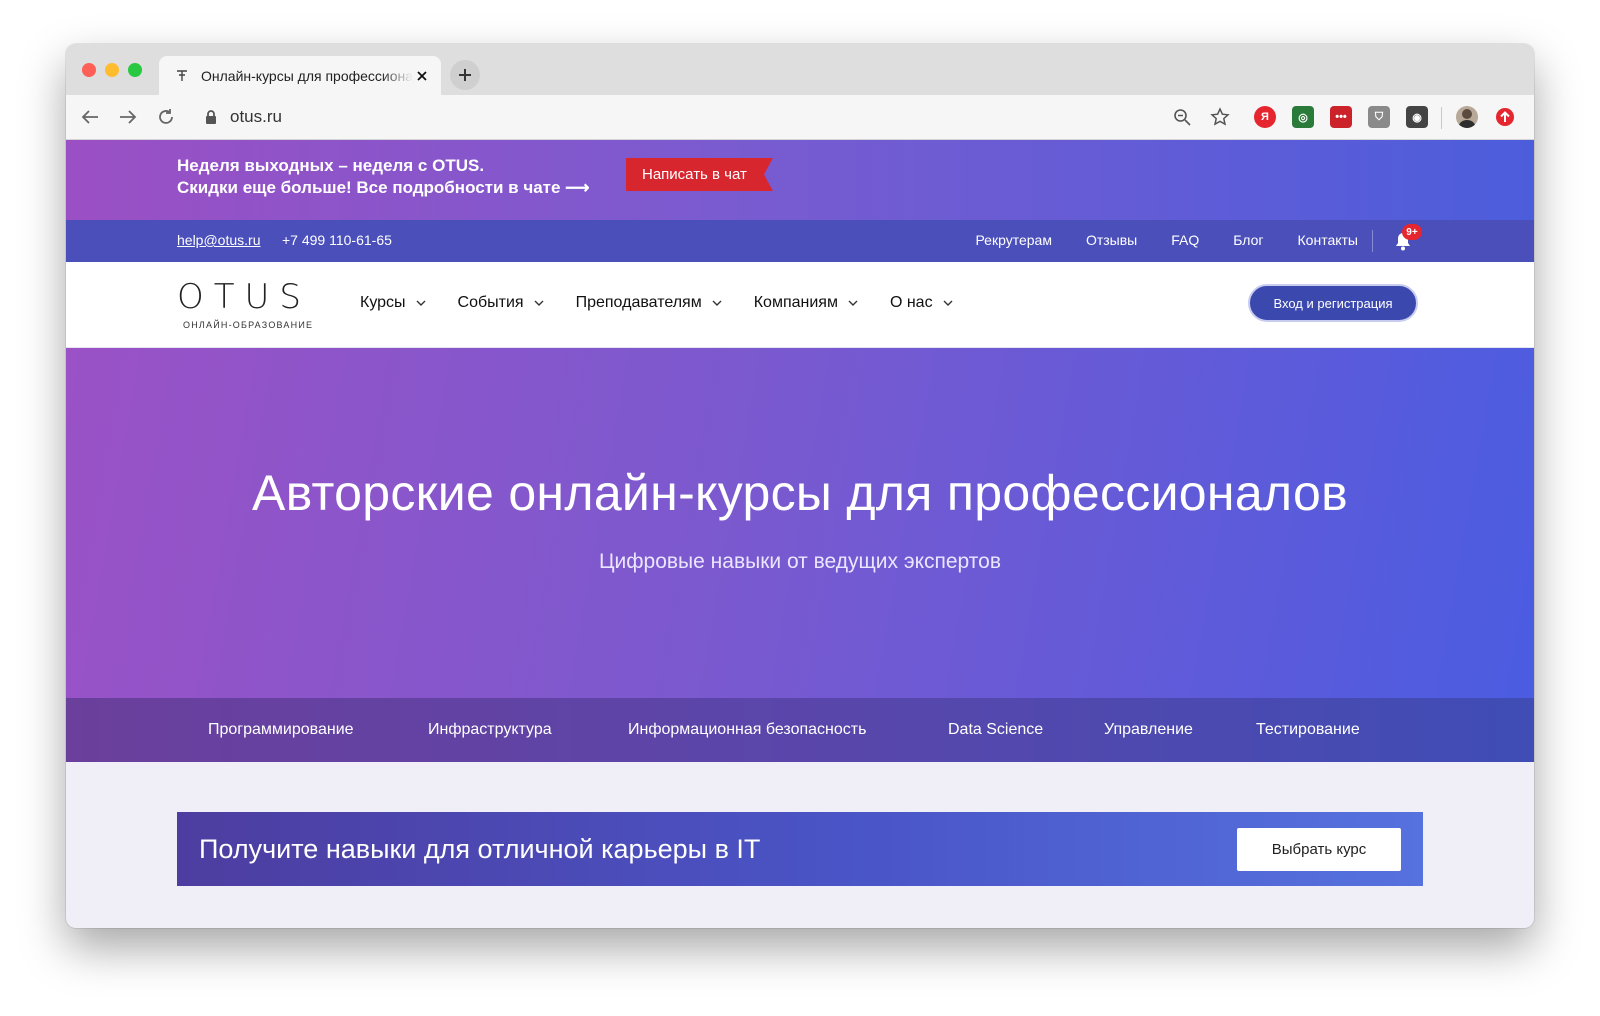 The image size is (1600, 1016). Describe the element at coordinates (1303, 117) in the screenshot. I see `grammarly-icon: ◎` at that location.